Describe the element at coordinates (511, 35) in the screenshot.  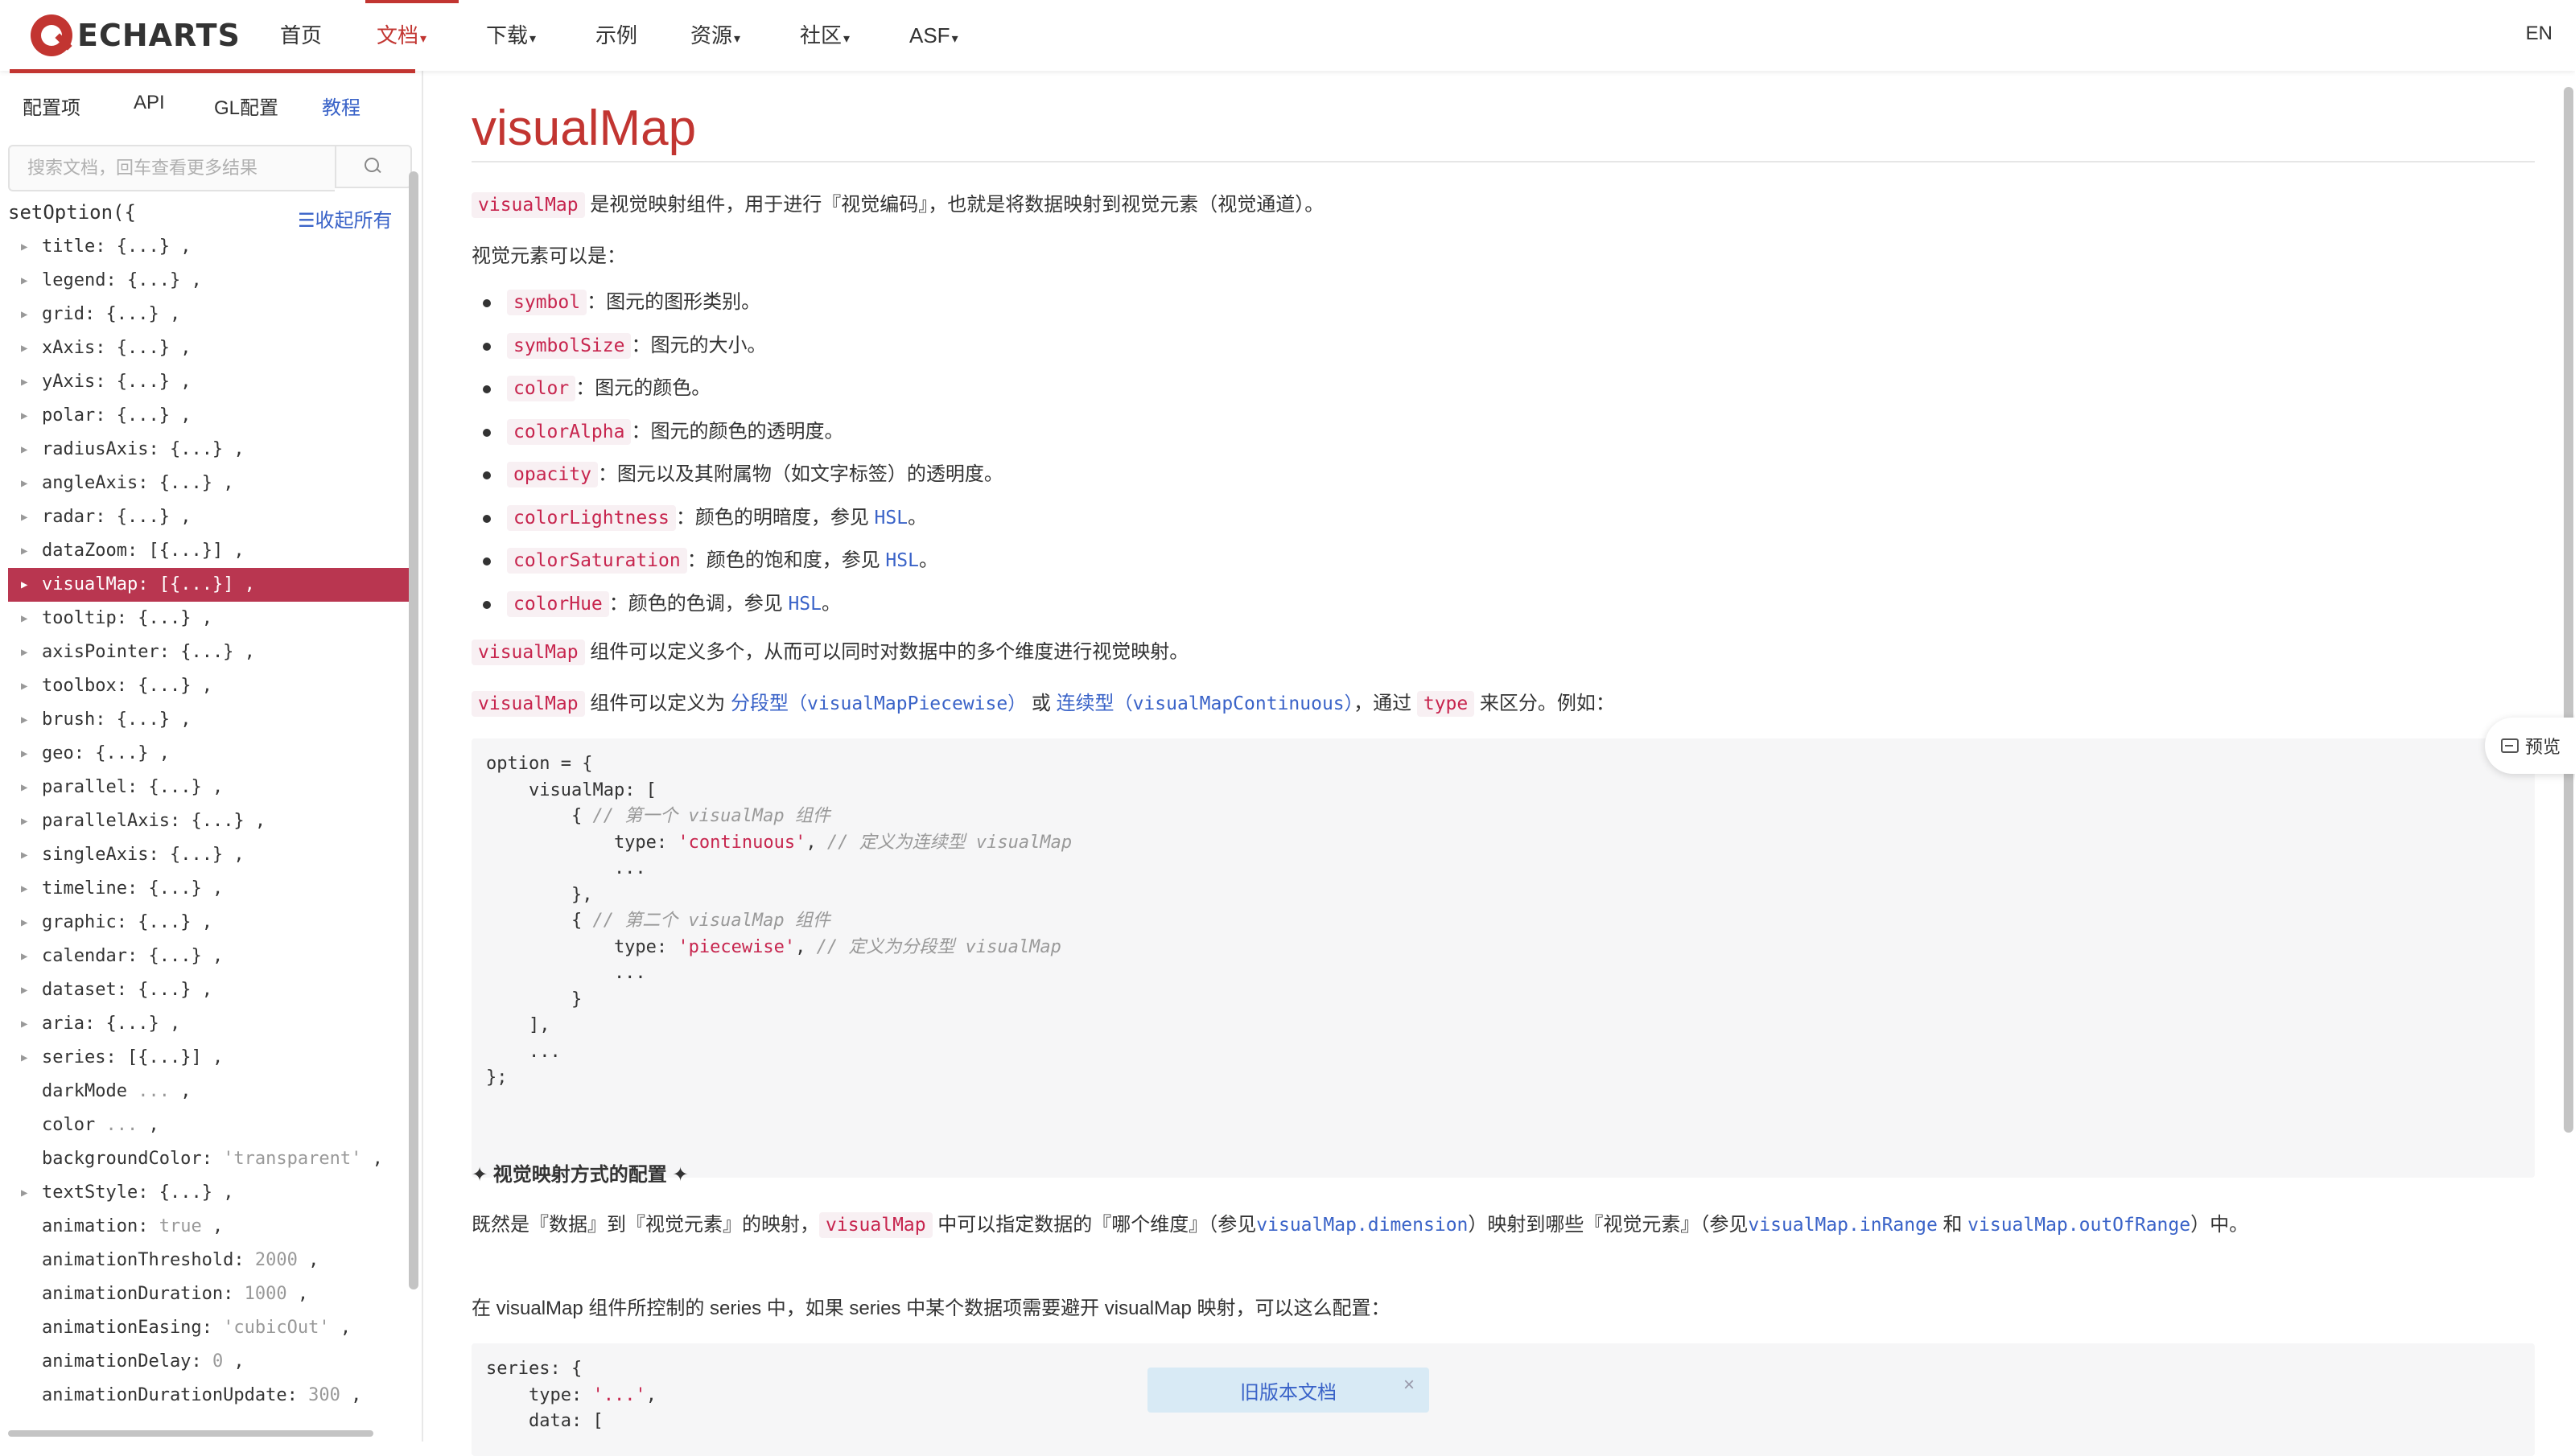
I see `nav-download: 下载 ▾` at that location.